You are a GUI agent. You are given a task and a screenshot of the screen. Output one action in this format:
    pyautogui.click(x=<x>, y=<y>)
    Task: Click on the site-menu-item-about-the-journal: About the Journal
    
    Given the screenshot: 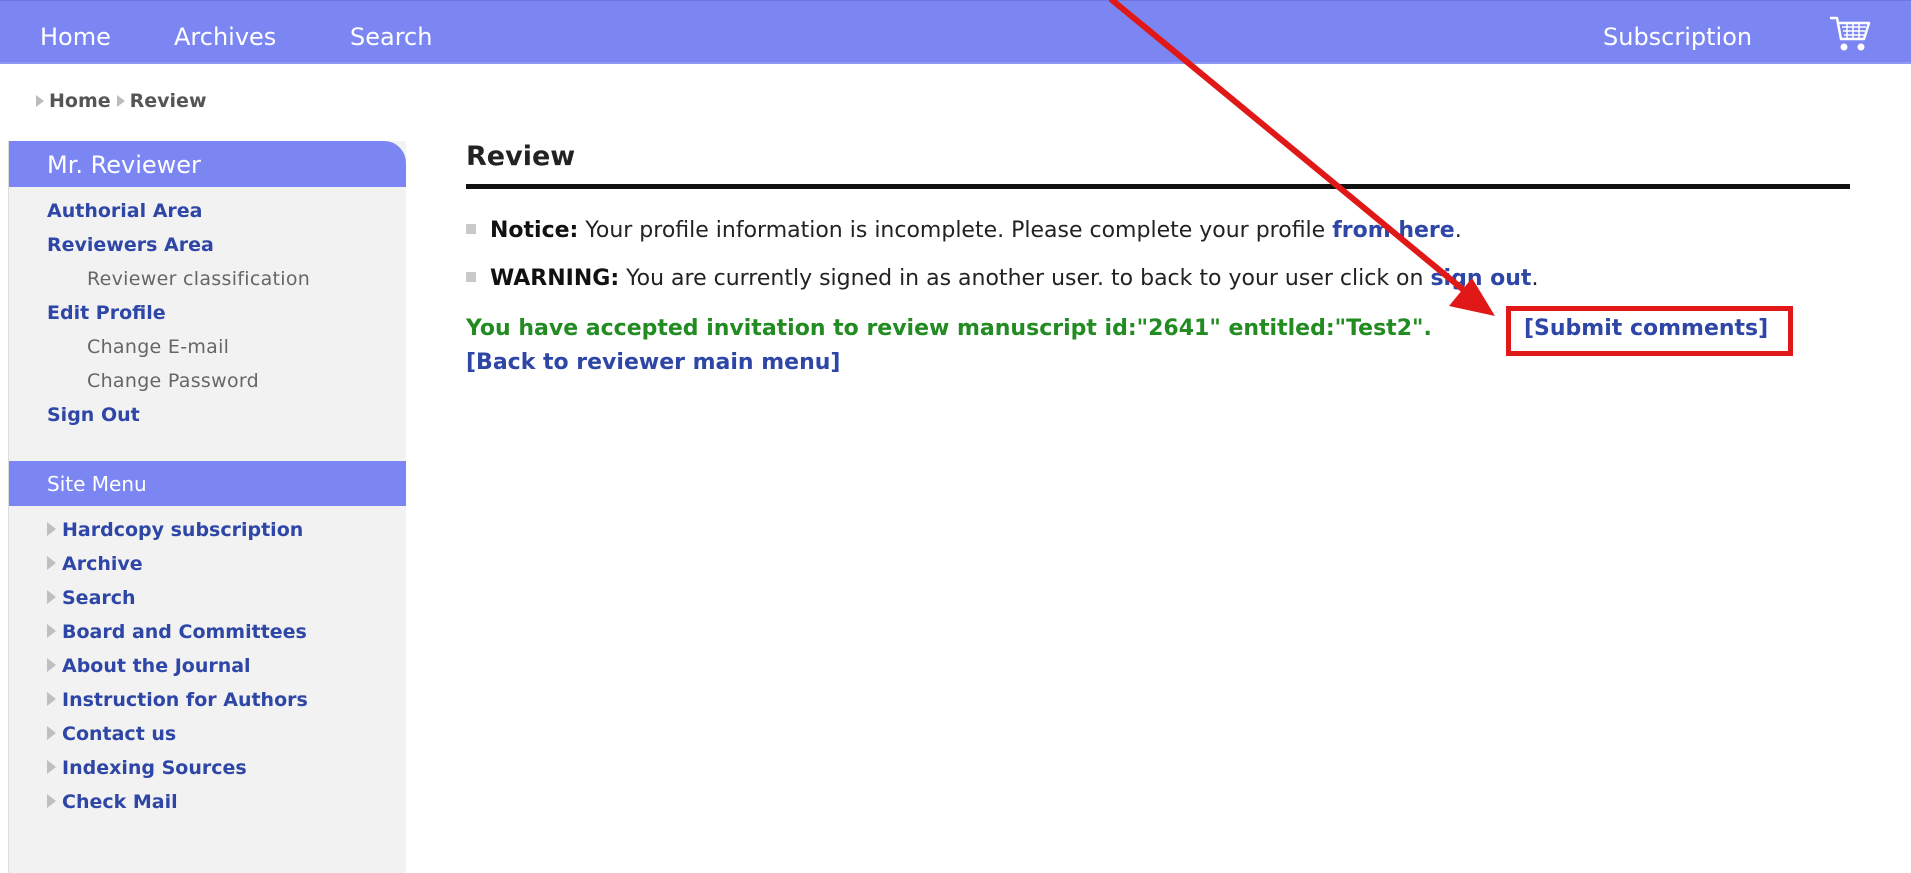 What is the action you would take?
    pyautogui.click(x=222, y=666)
    